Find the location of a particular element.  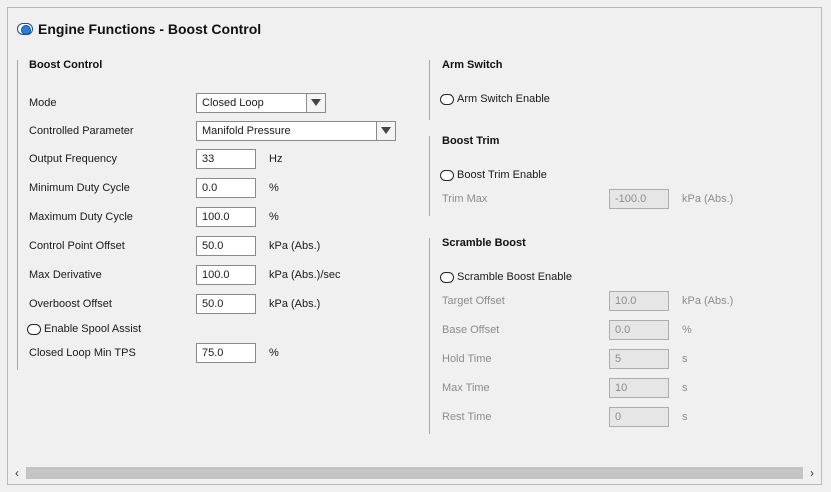

scramble-boost-enable-toggle: Scramble Boost Enable is located at coordinates (506, 277).